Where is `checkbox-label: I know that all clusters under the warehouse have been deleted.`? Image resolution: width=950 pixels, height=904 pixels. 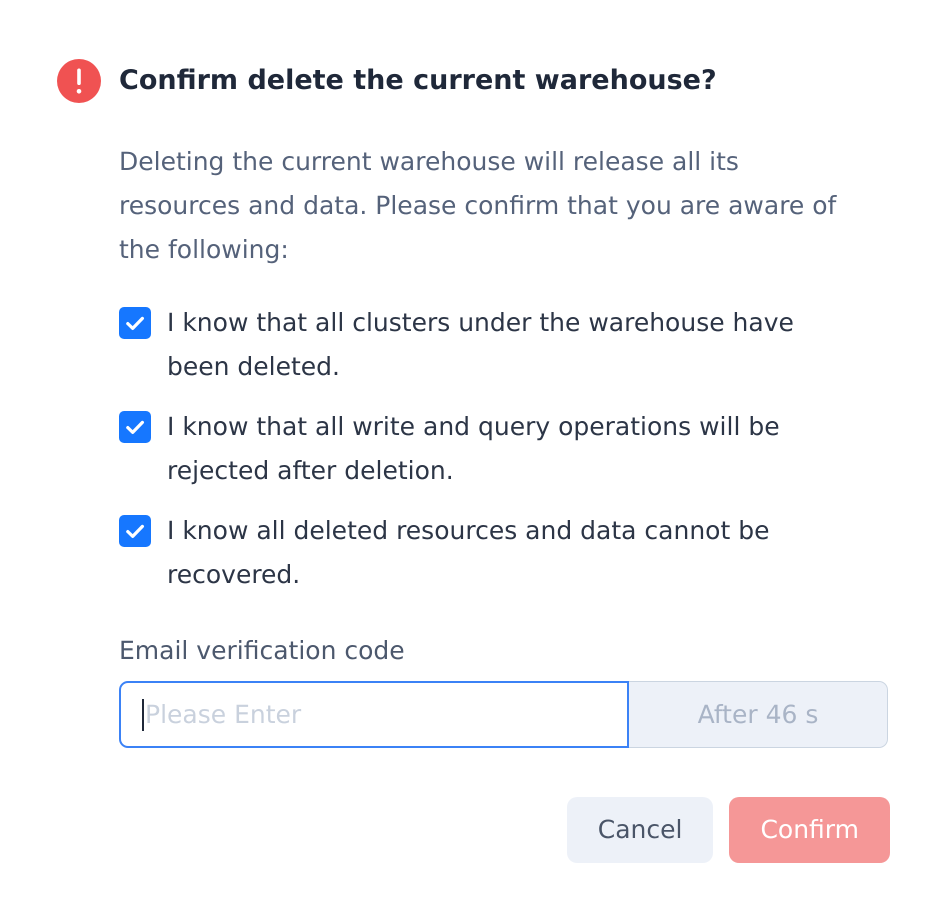
checkbox-label: I know that all clusters under the warehouse have been deleted. is located at coordinates (481, 345).